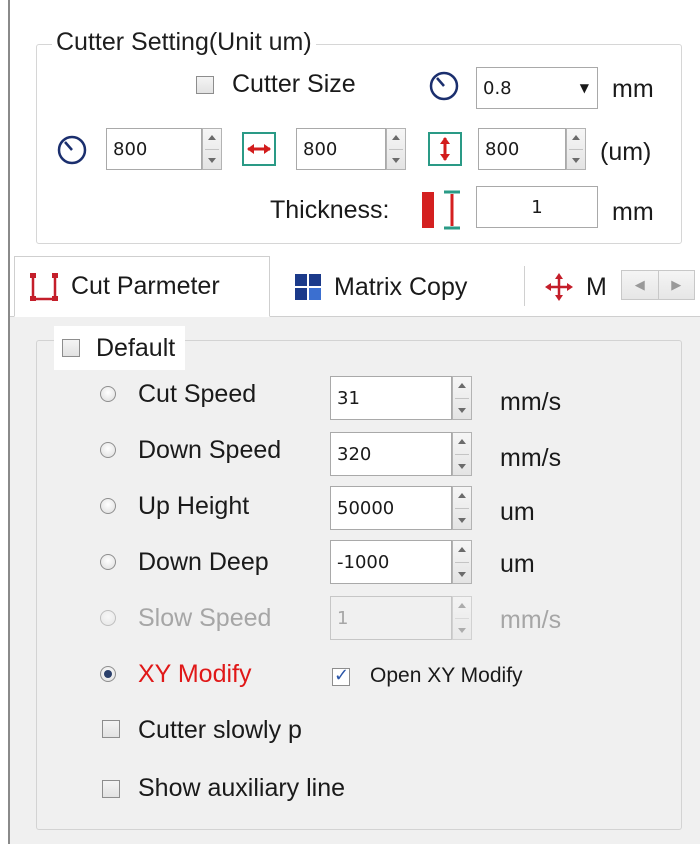 The image size is (700, 844). Describe the element at coordinates (197, 394) in the screenshot. I see `cut-speed-label: Cut Speed` at that location.